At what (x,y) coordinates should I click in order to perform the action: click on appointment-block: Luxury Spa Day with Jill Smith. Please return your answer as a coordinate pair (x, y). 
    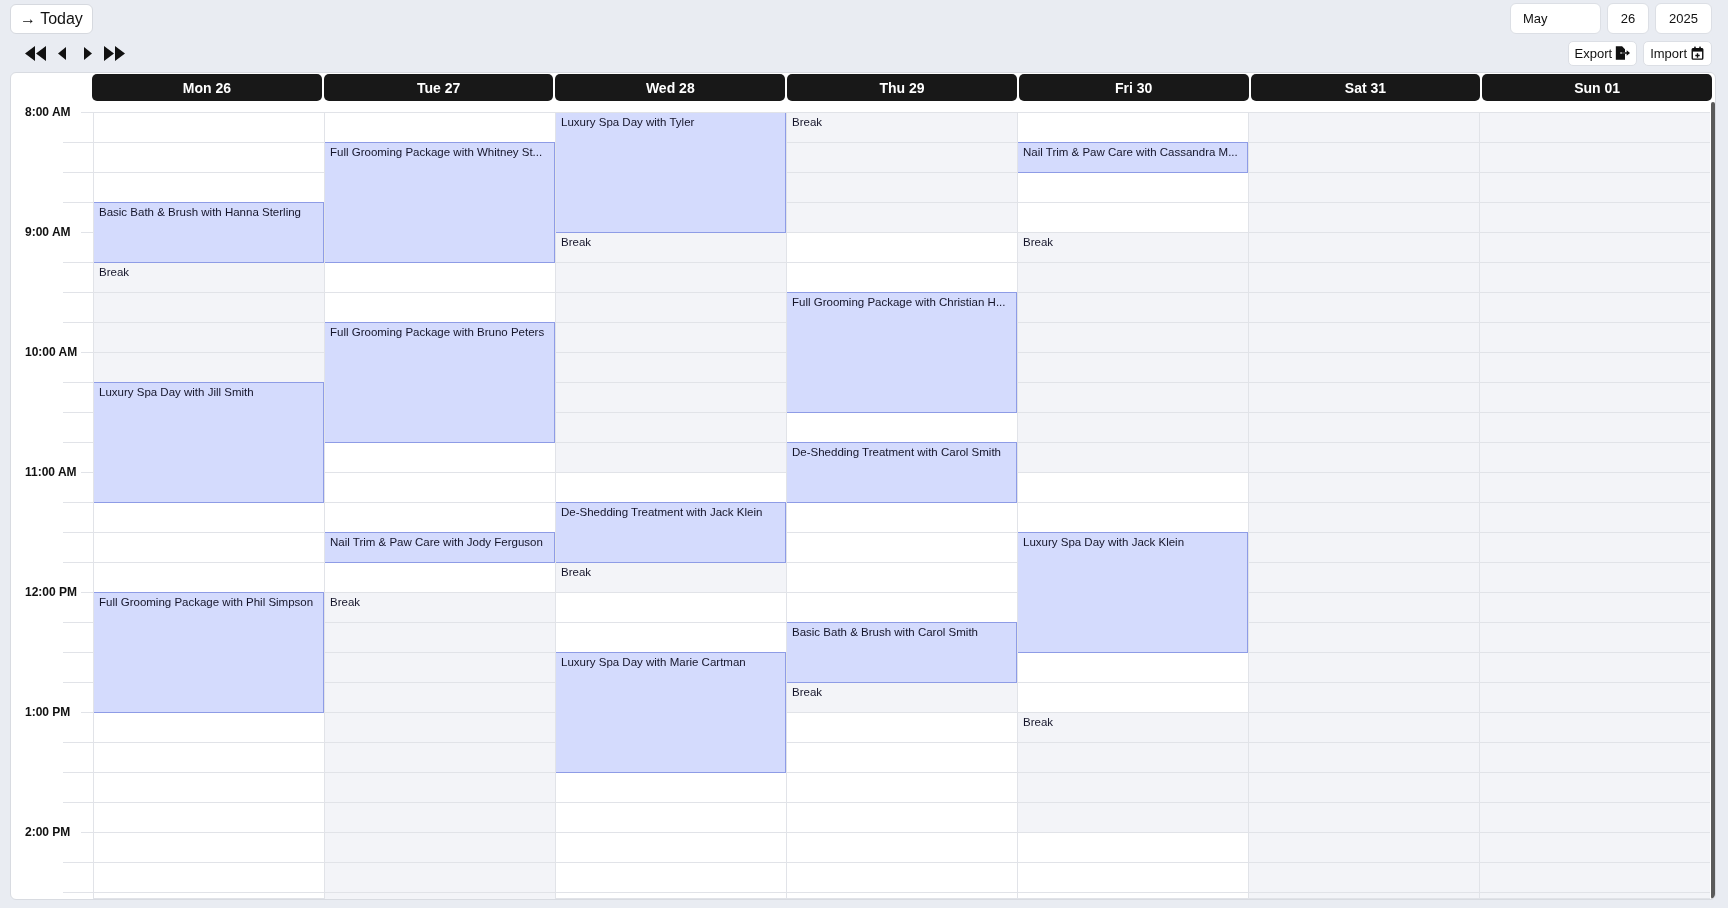
    Looking at the image, I should click on (209, 442).